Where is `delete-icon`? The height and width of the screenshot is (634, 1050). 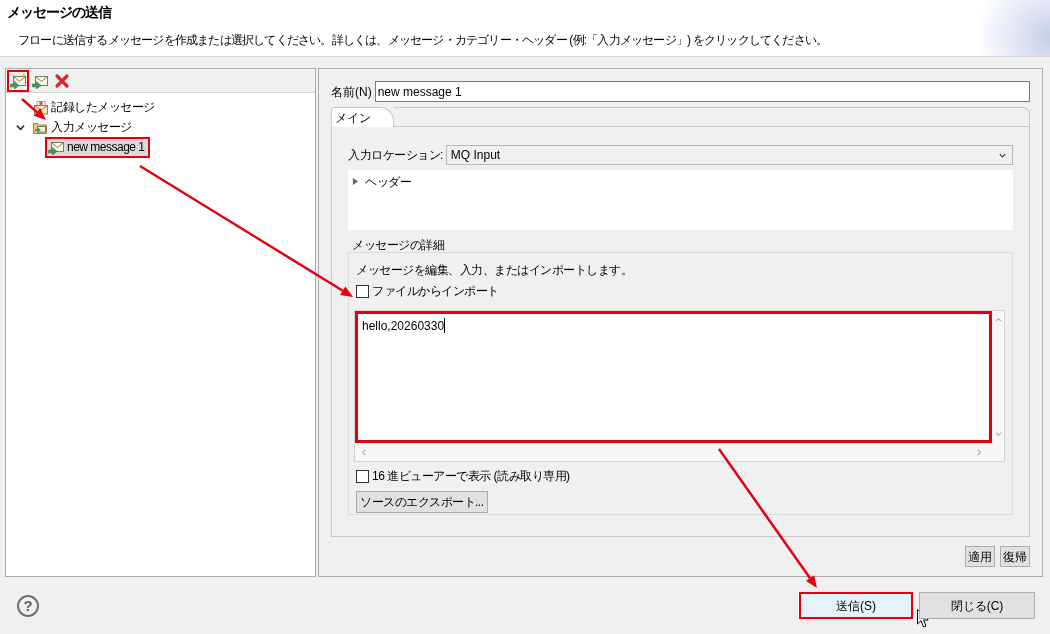
delete-icon is located at coordinates (62, 80).